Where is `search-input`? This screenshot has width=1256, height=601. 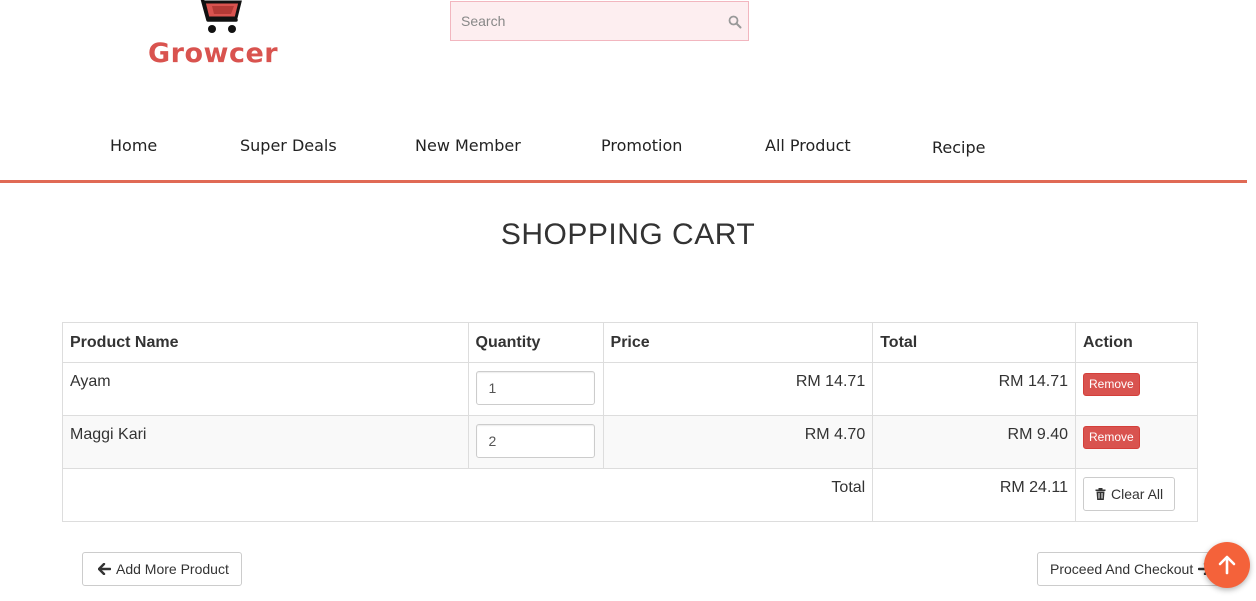
search-input is located at coordinates (599, 21).